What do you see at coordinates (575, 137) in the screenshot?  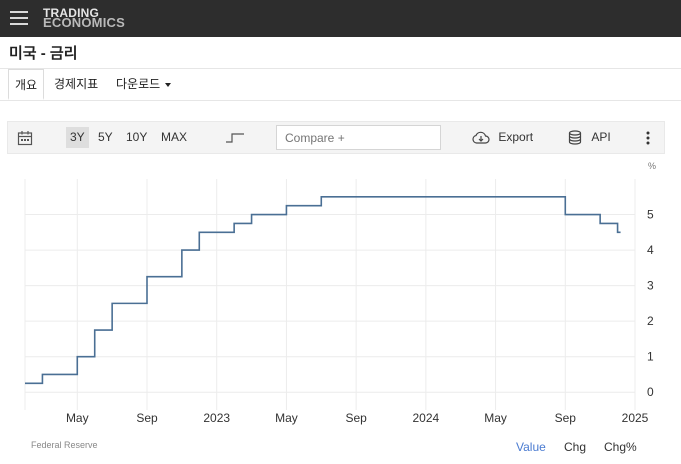 I see `database-icon` at bounding box center [575, 137].